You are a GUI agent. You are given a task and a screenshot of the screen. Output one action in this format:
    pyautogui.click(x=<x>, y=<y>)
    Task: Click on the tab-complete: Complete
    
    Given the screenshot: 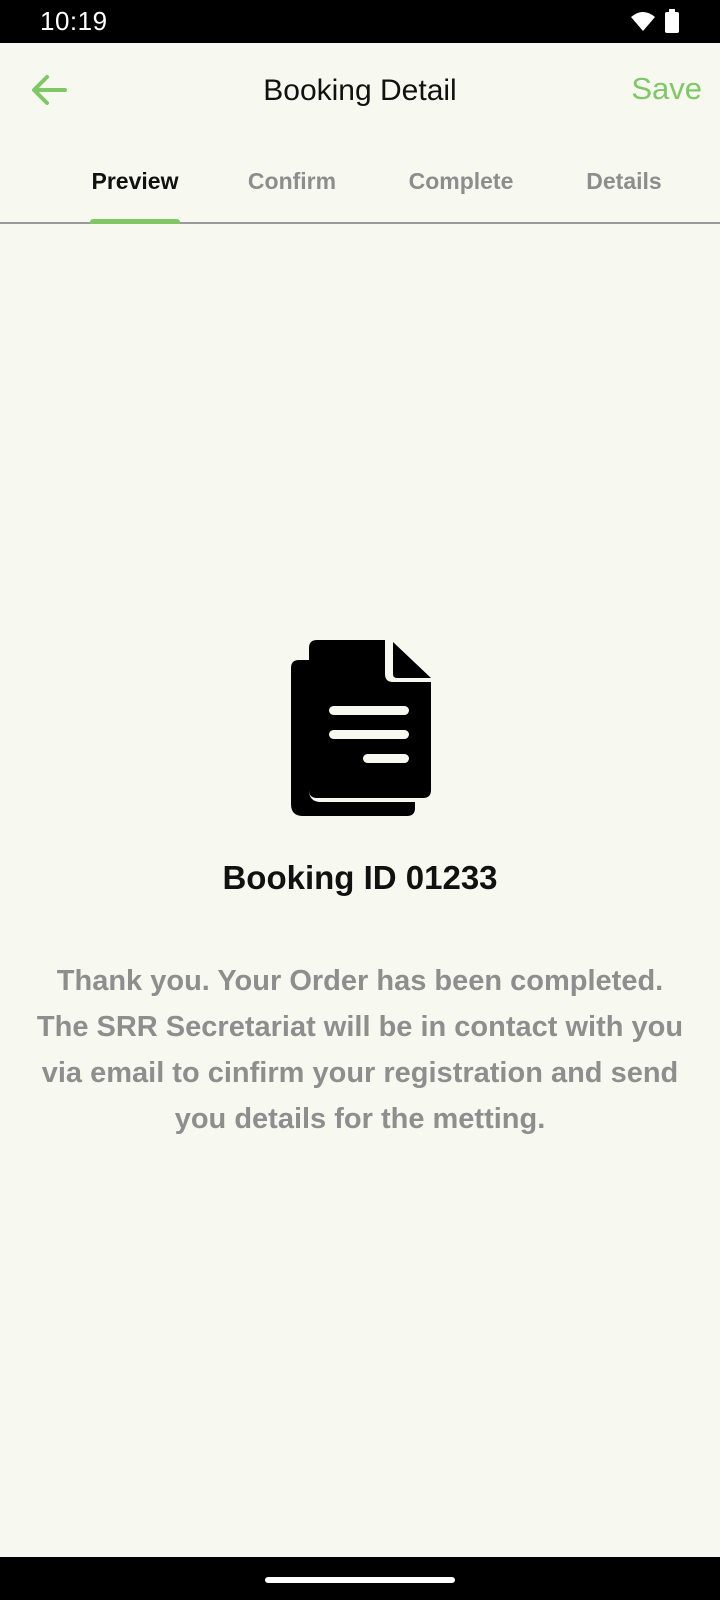 What is the action you would take?
    pyautogui.click(x=461, y=181)
    